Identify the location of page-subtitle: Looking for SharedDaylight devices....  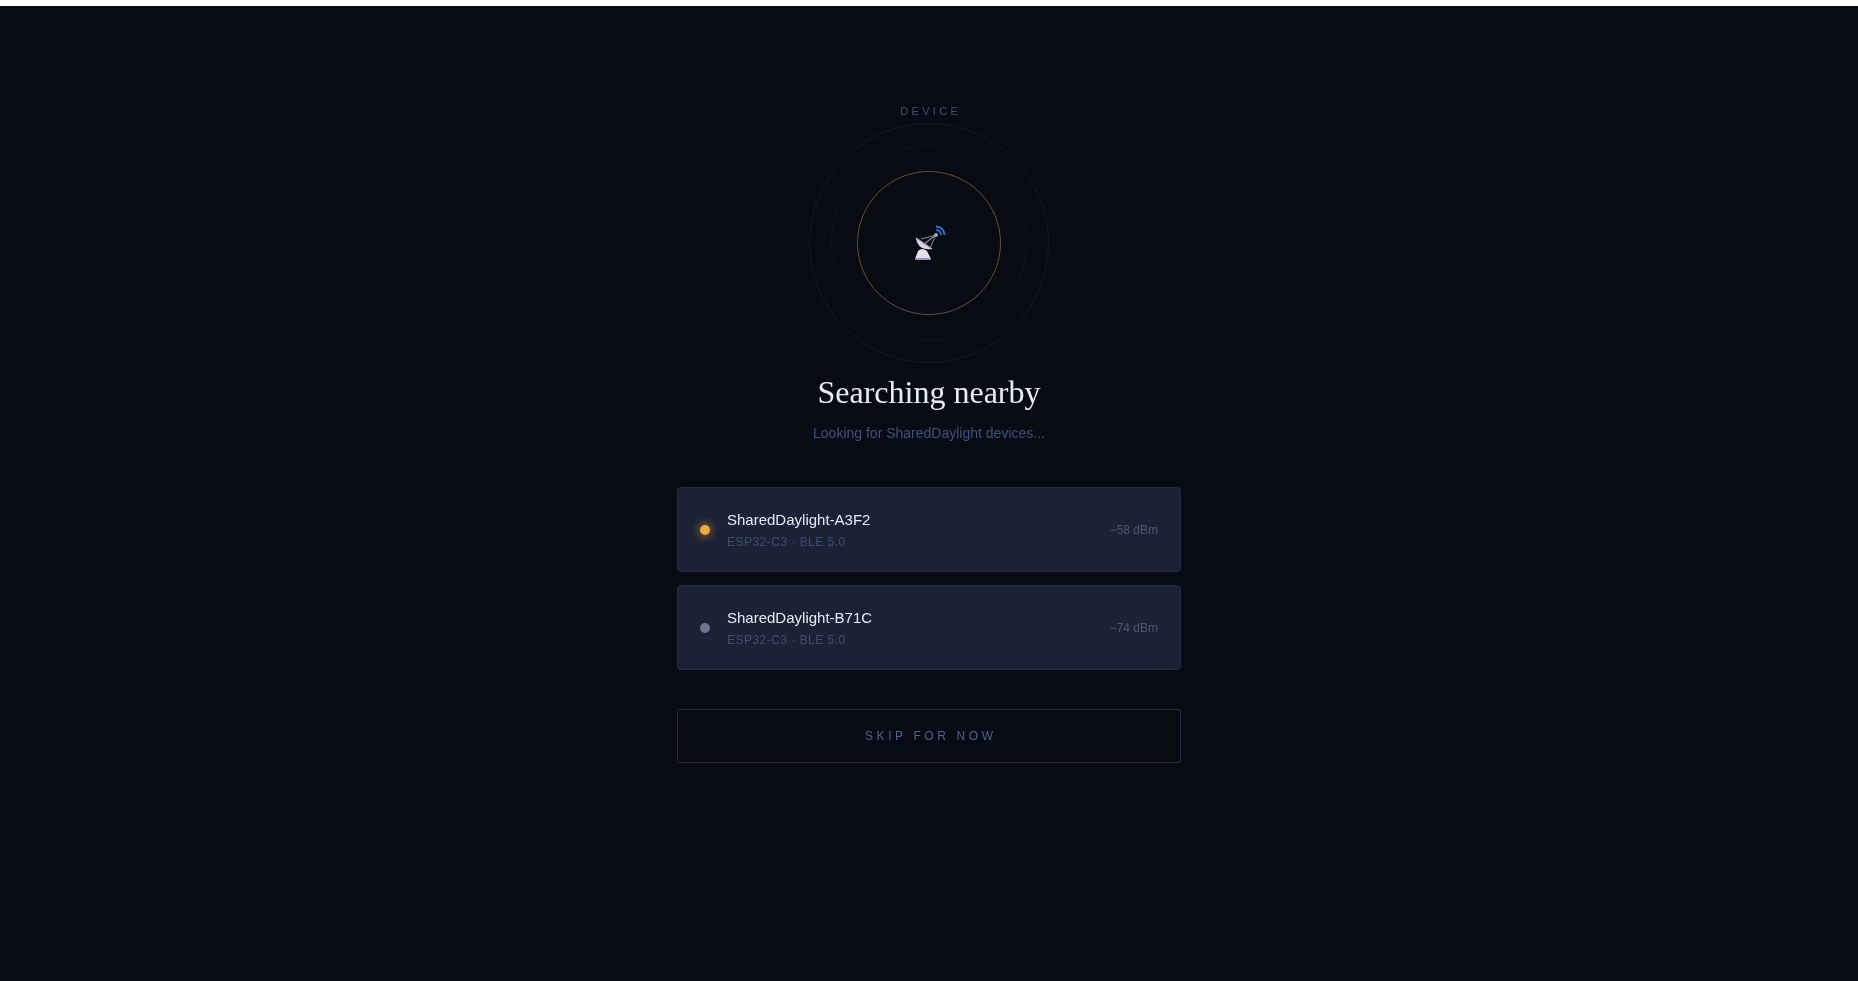
(929, 433).